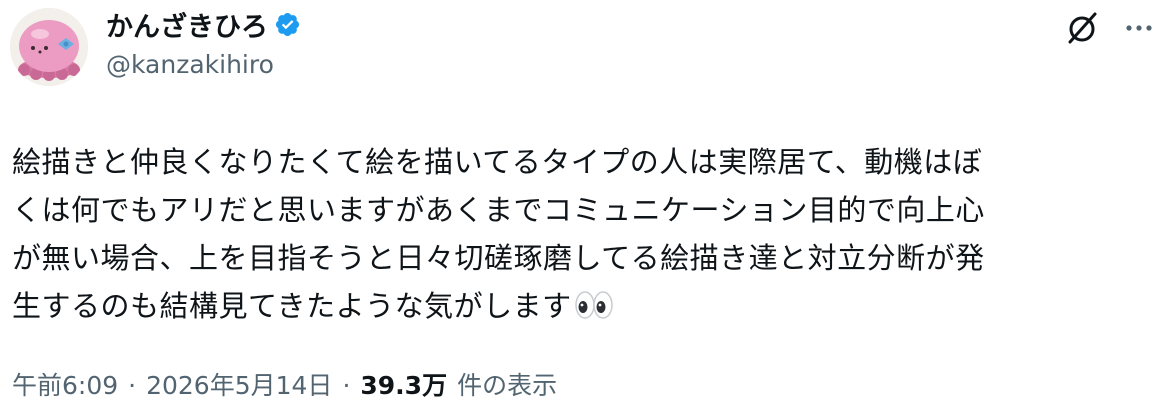 This screenshot has height=408, width=1168. What do you see at coordinates (403, 384) in the screenshot?
I see `views-count: 39.3万` at bounding box center [403, 384].